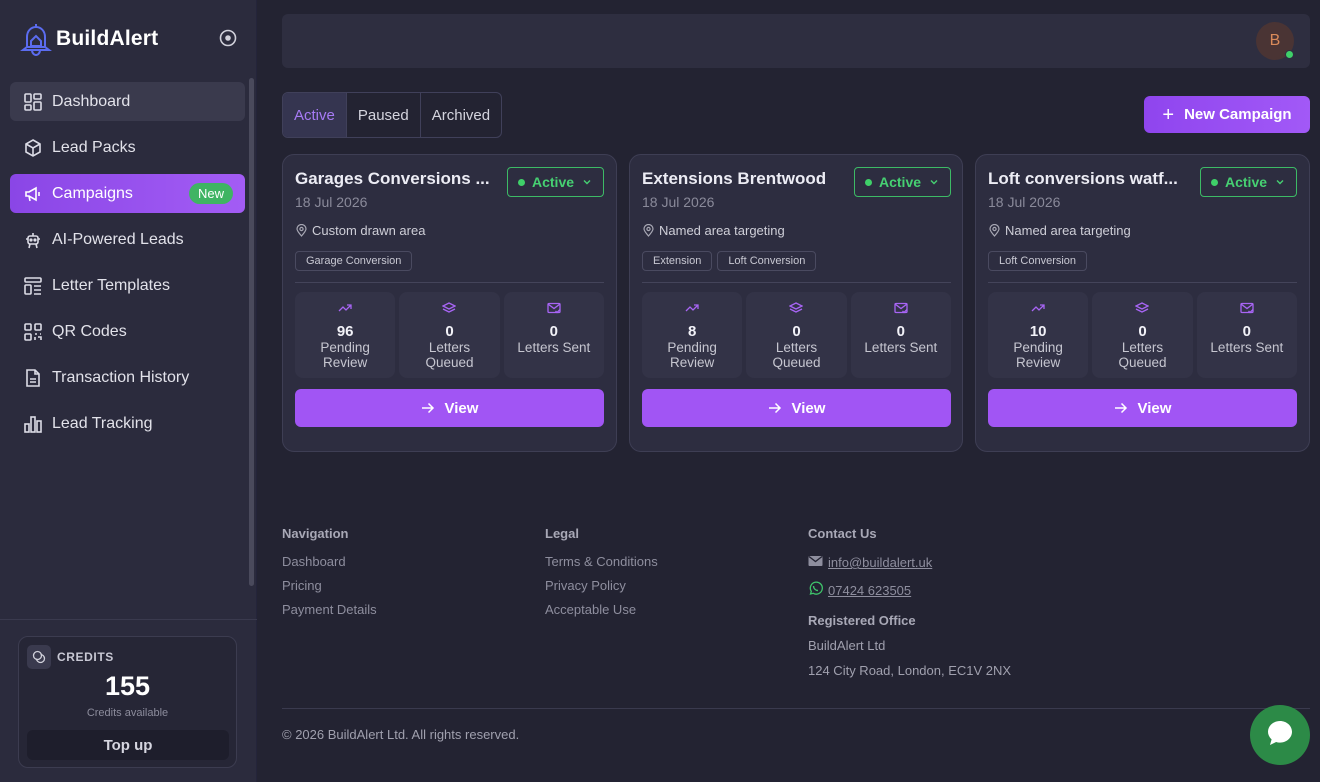  Describe the element at coordinates (729, 261) in the screenshot. I see `tag-list: Extension Loft Conversion` at that location.